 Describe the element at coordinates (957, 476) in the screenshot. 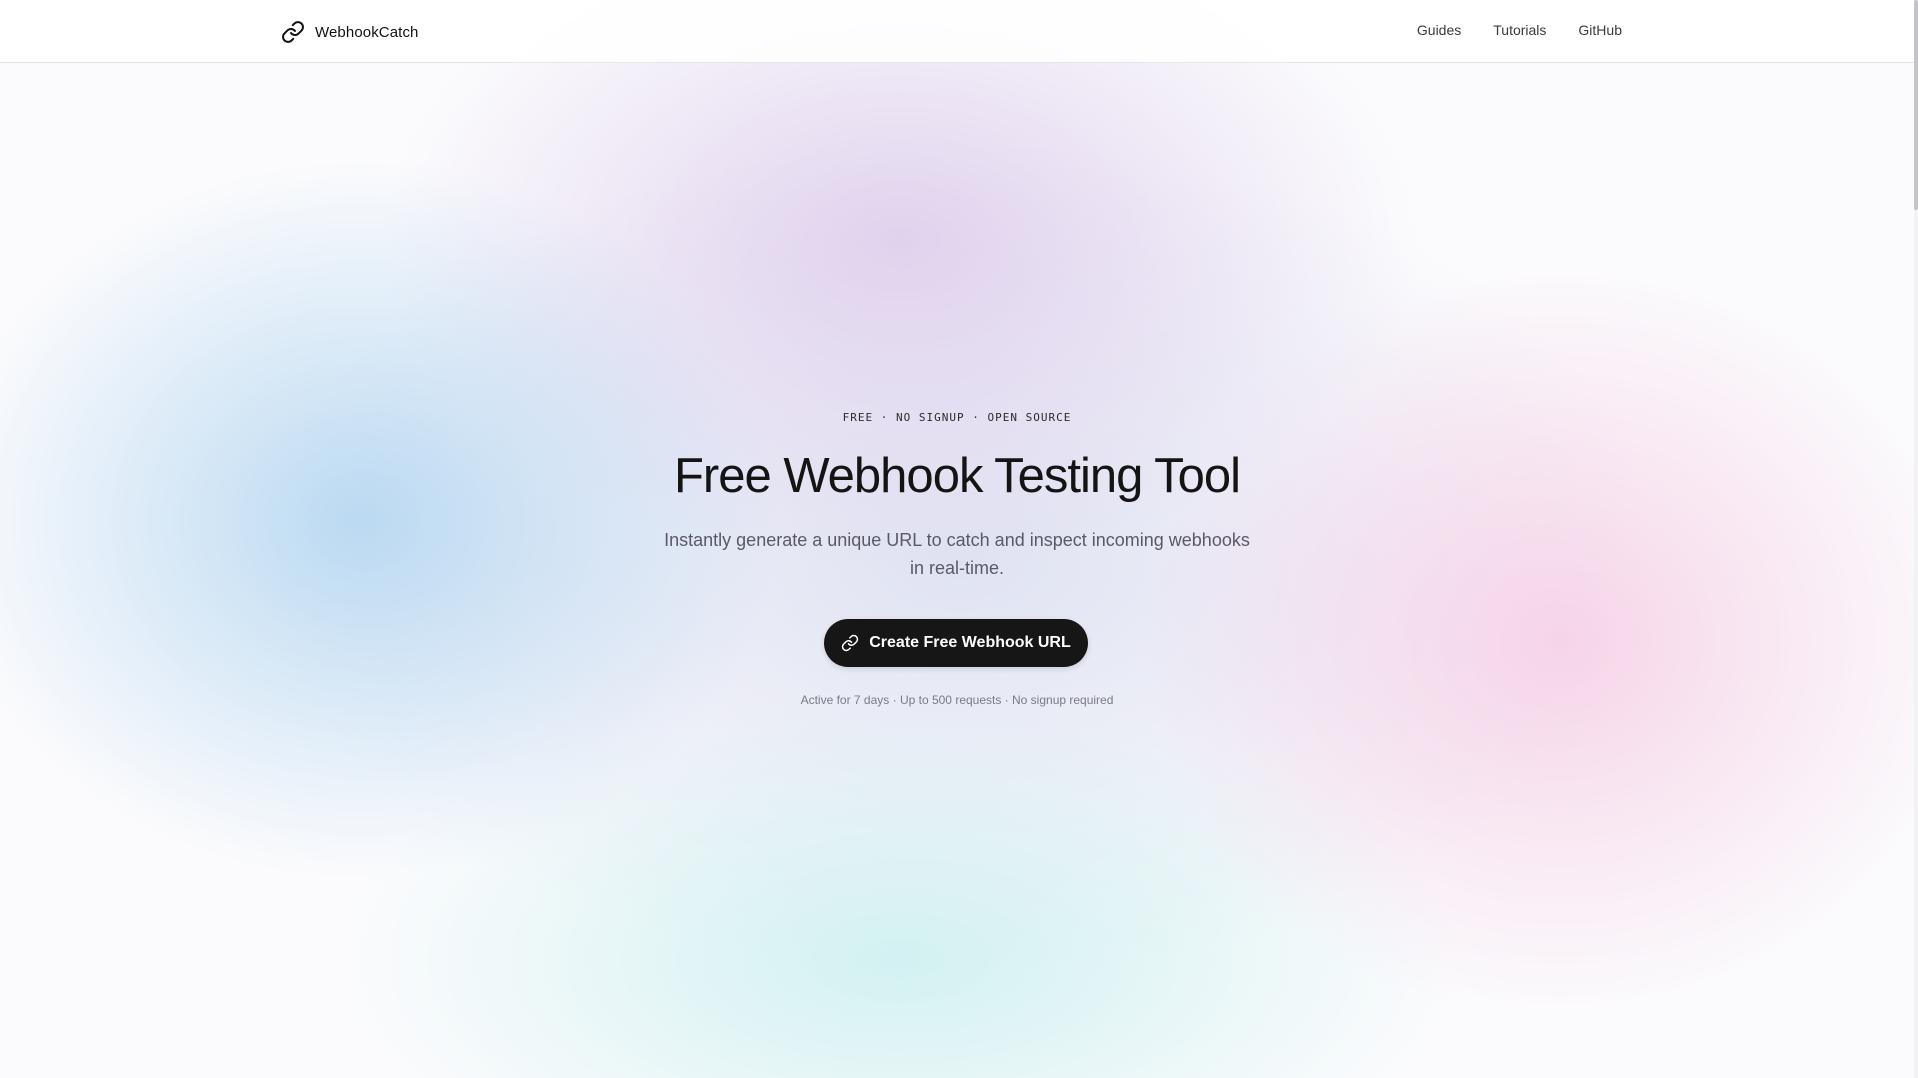

I see `page-title: Free Webhook Testing Tool` at that location.